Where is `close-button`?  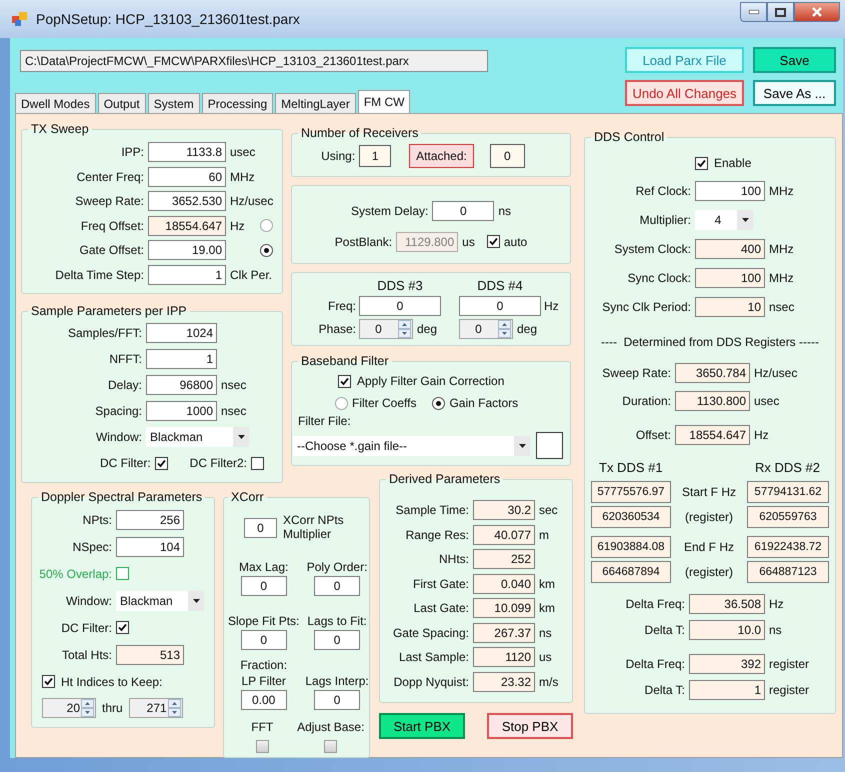 close-button is located at coordinates (817, 12).